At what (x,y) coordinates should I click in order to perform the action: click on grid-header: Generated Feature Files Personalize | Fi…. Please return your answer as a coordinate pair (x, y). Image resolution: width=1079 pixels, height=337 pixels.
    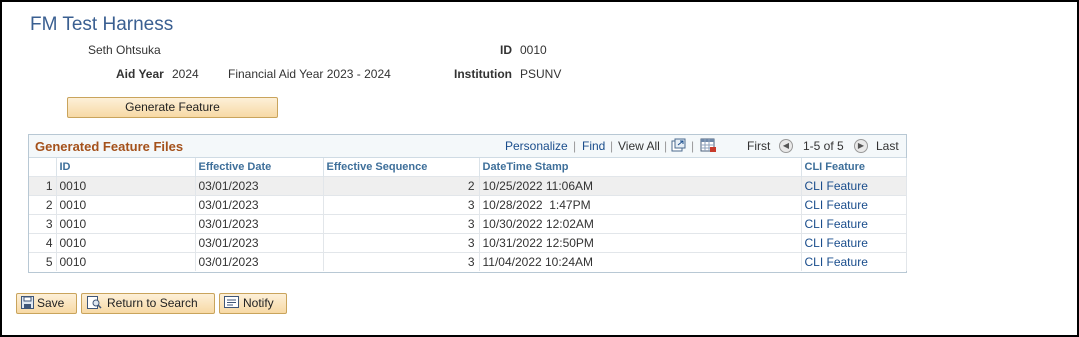
    Looking at the image, I should click on (467, 146).